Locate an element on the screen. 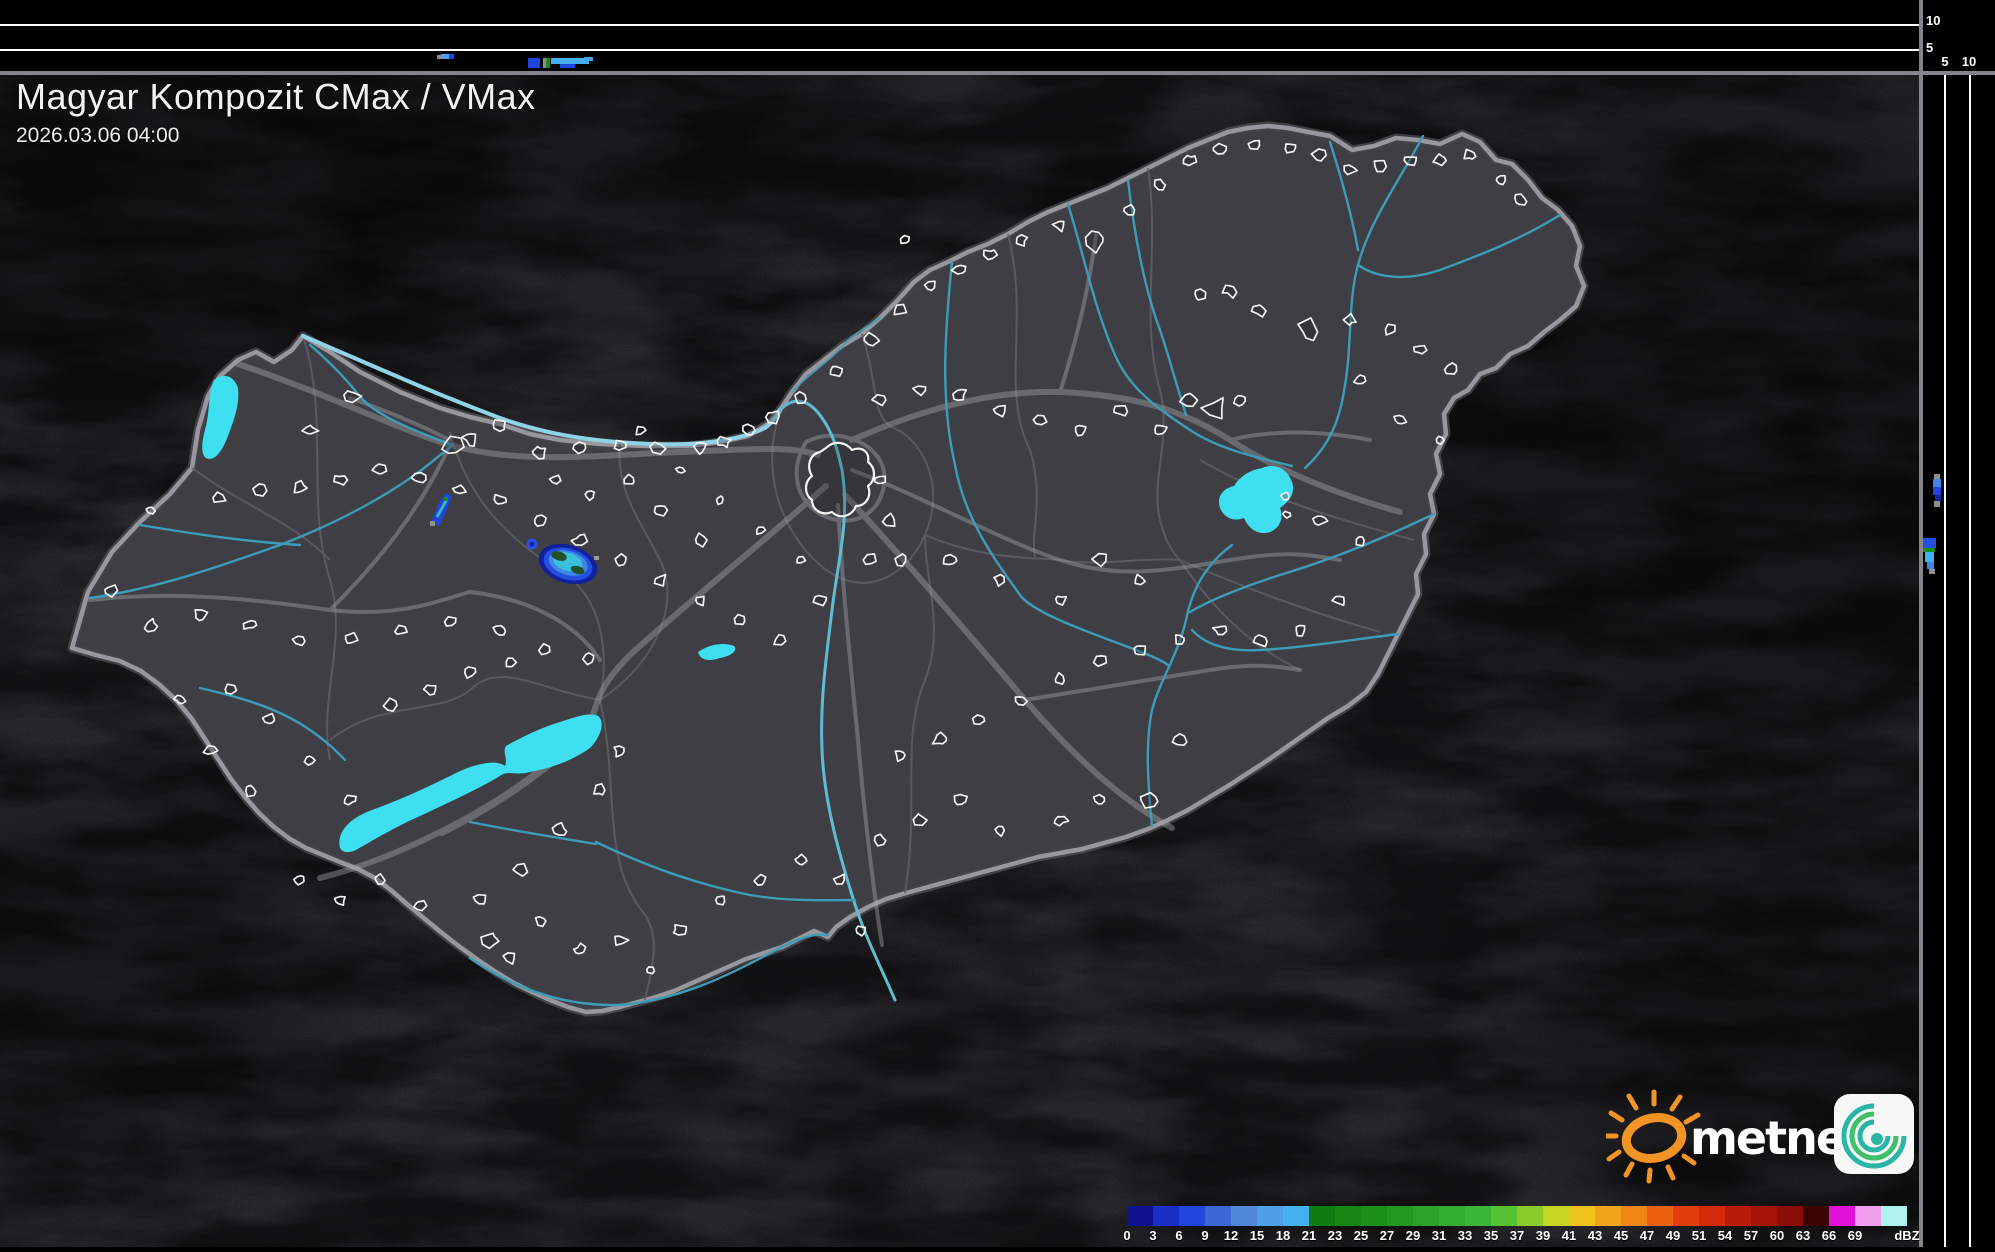  top-profile-strip is located at coordinates (959, 35).